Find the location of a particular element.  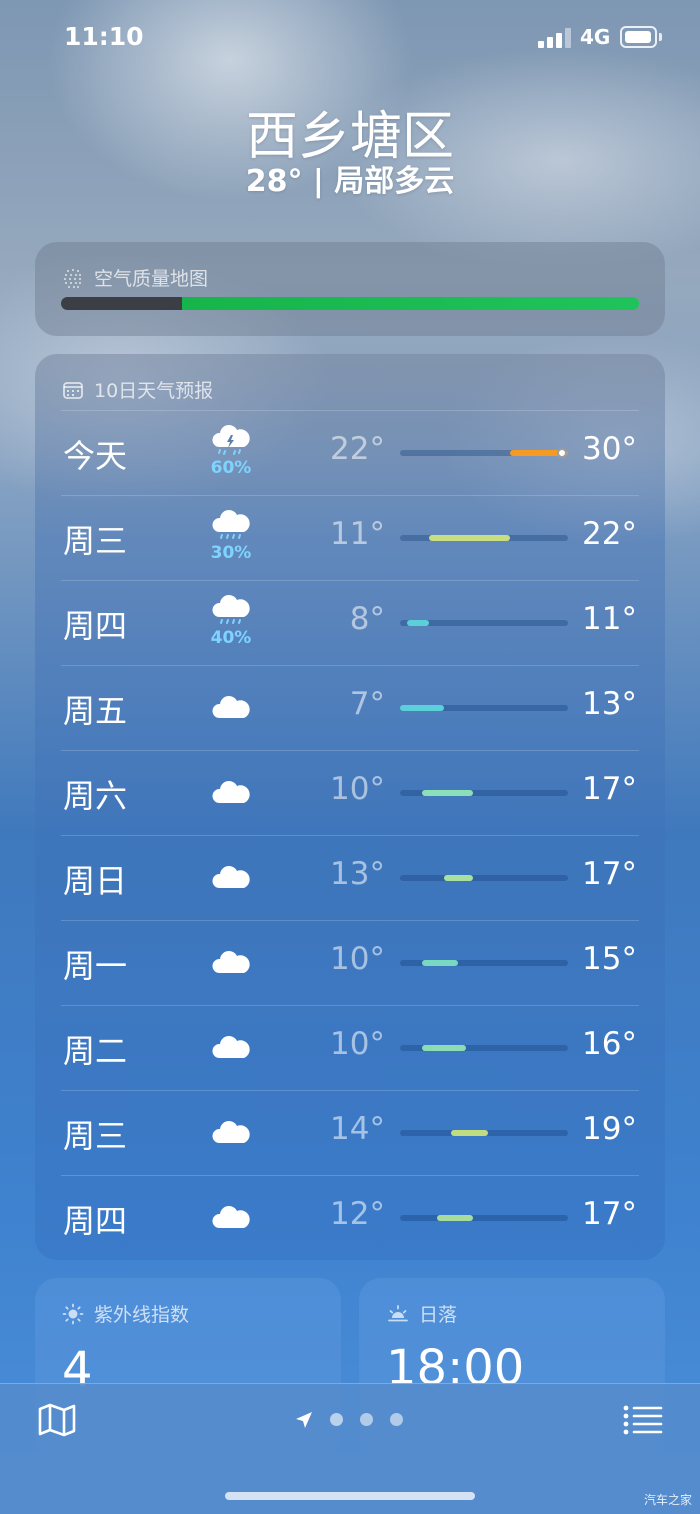

forecast-row: 周四 40% 8° 11° is located at coordinates (350, 622).